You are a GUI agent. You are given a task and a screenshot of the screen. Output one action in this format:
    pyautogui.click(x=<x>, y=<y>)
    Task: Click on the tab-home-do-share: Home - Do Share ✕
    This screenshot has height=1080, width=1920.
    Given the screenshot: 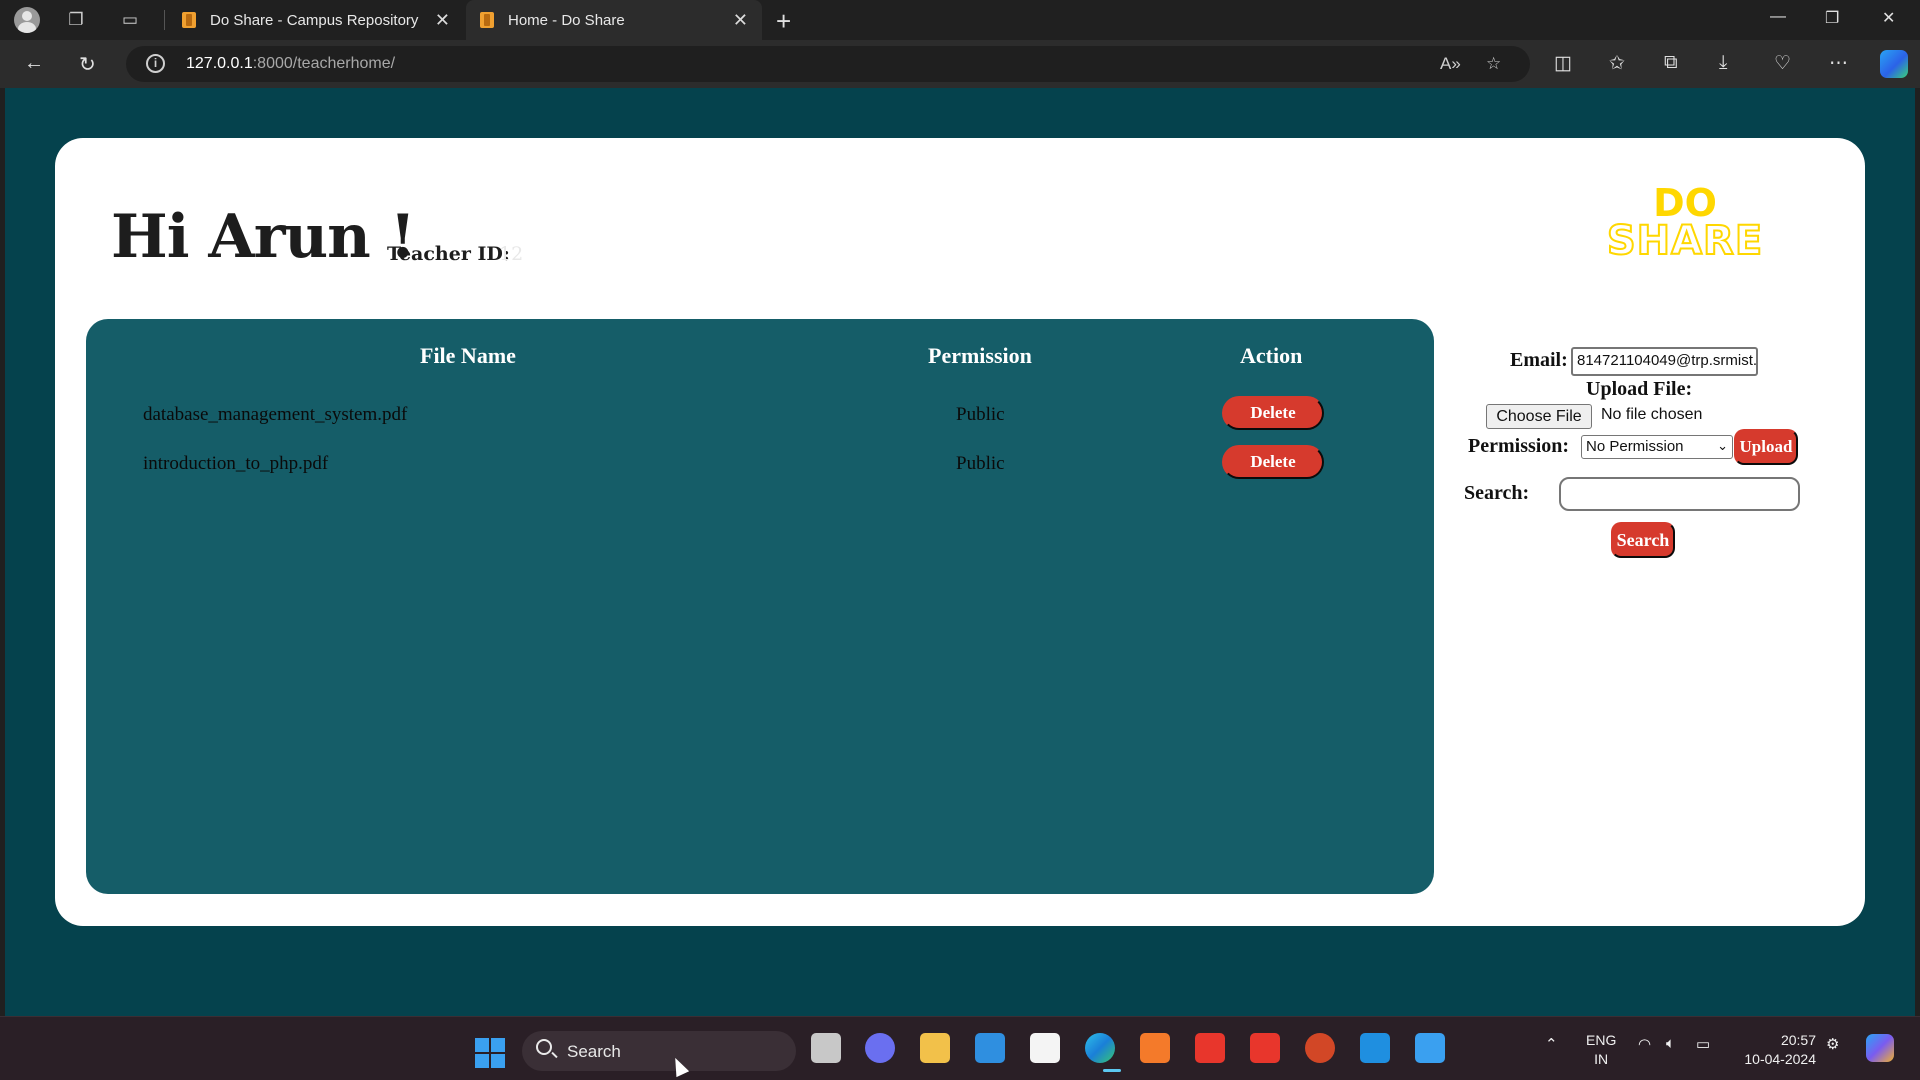 What is the action you would take?
    pyautogui.click(x=614, y=20)
    